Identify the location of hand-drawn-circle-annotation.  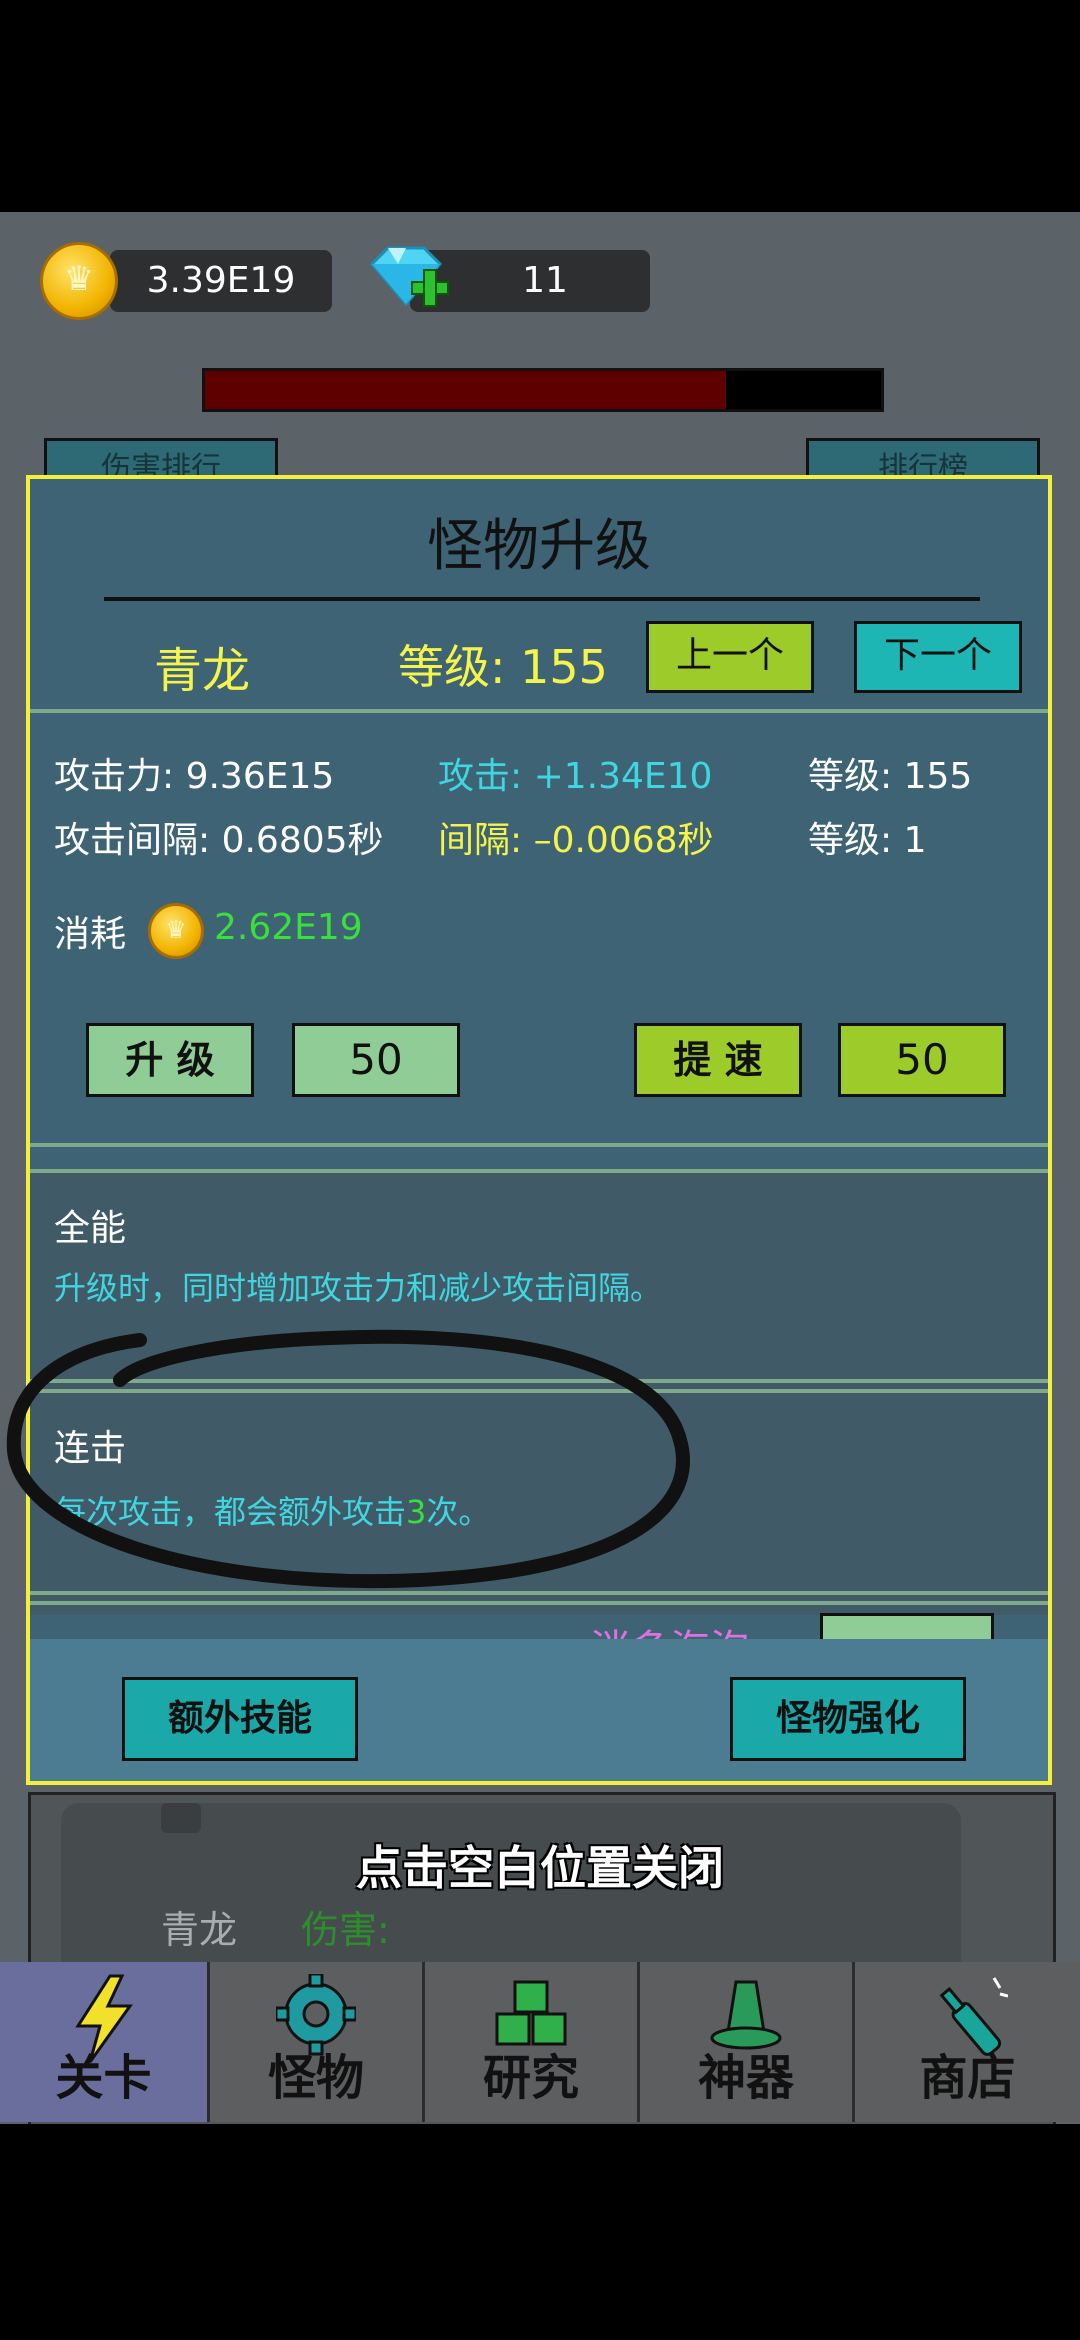
(348, 1459).